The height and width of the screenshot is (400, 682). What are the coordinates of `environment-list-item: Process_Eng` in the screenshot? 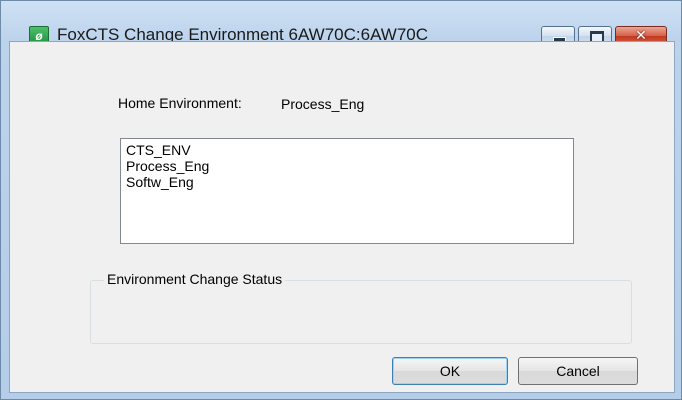 It's located at (347, 166).